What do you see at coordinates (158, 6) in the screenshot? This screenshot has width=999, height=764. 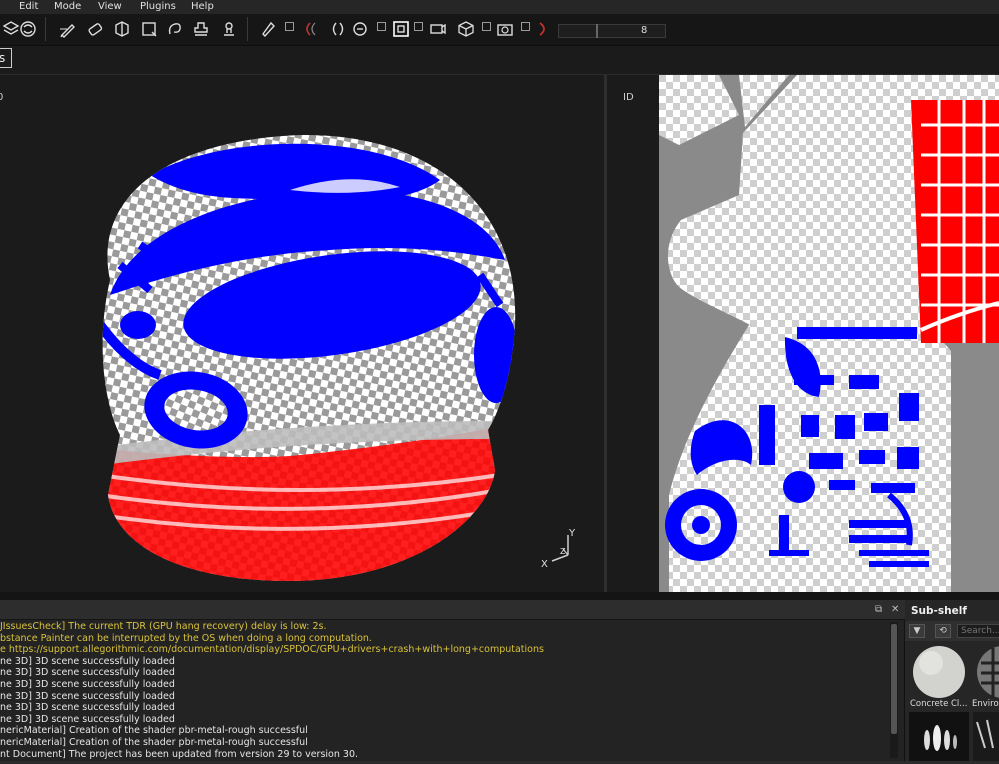 I see `menu-plugins: Plugins` at bounding box center [158, 6].